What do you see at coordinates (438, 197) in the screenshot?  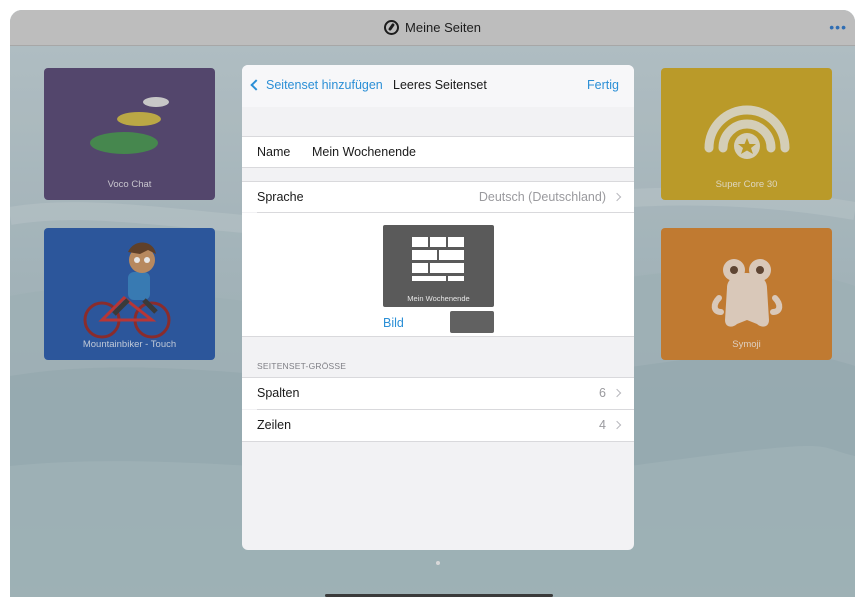 I see `language-row: Sprache Deutsch (Deutschland)` at bounding box center [438, 197].